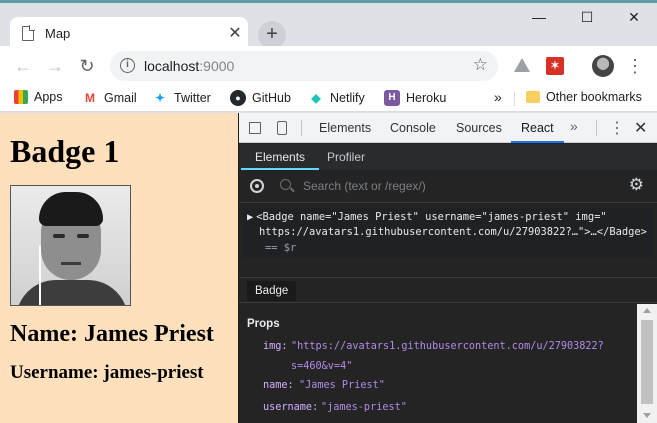 The height and width of the screenshot is (423, 657). What do you see at coordinates (322, 366) in the screenshot?
I see `prop-value-img-cont: s=460&v=4"` at bounding box center [322, 366].